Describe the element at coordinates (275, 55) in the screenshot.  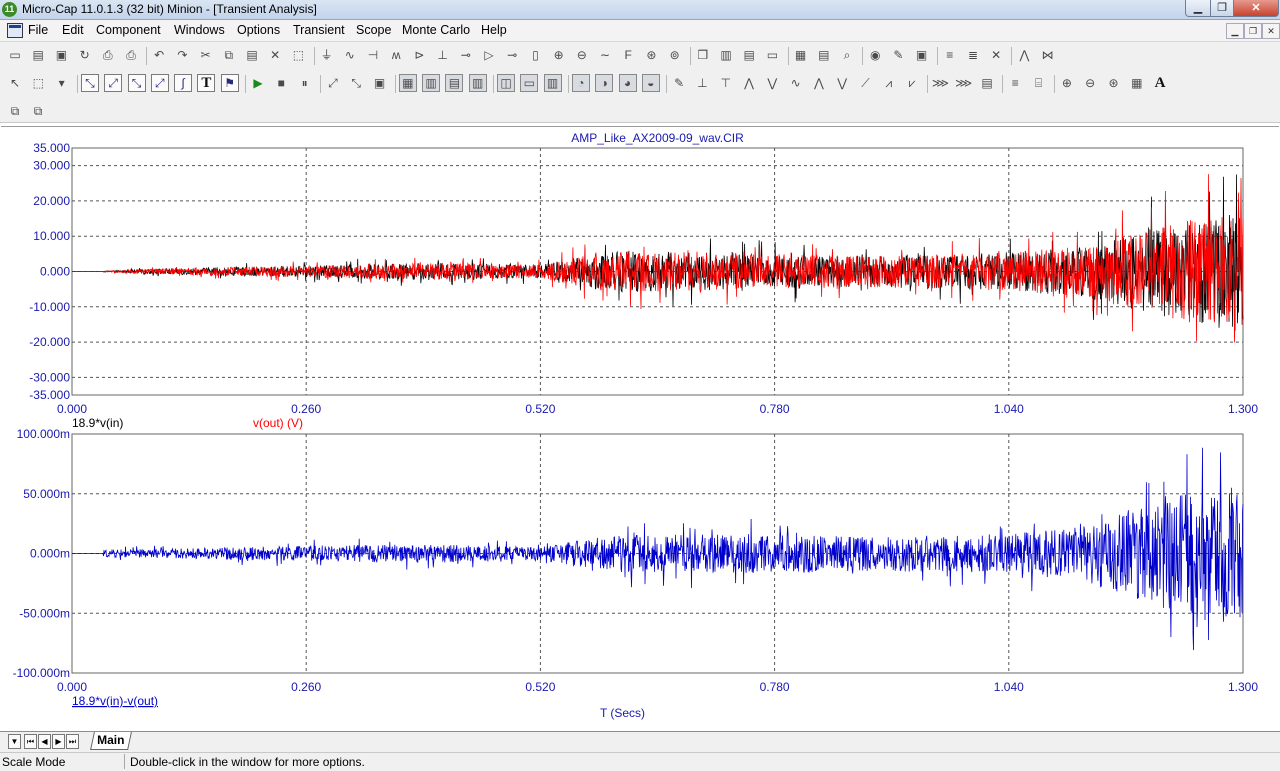
I see `clear-icon: ✕` at that location.